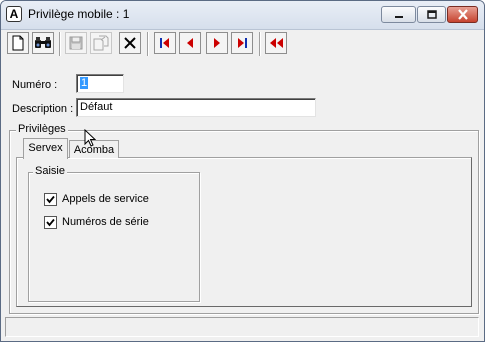 The height and width of the screenshot is (342, 485). I want to click on copy-icon, so click(101, 43).